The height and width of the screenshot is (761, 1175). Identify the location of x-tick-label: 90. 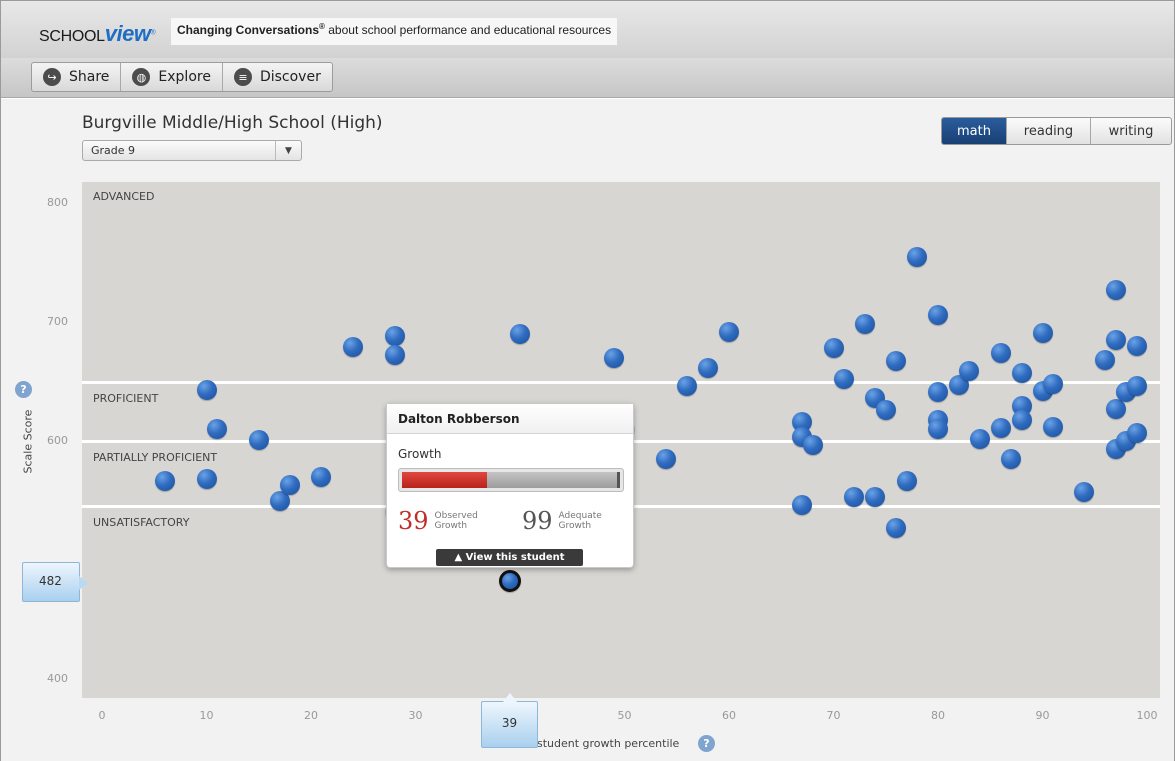
(1042, 715).